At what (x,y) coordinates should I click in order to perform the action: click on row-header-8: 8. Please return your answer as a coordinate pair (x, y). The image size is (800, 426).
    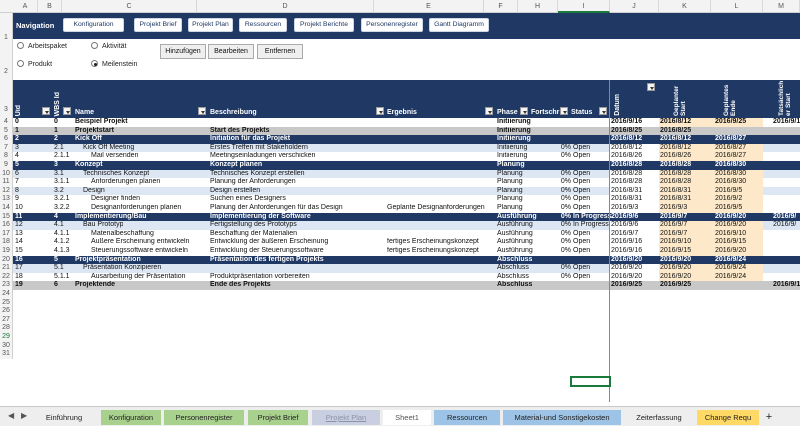
    Looking at the image, I should click on (6, 156).